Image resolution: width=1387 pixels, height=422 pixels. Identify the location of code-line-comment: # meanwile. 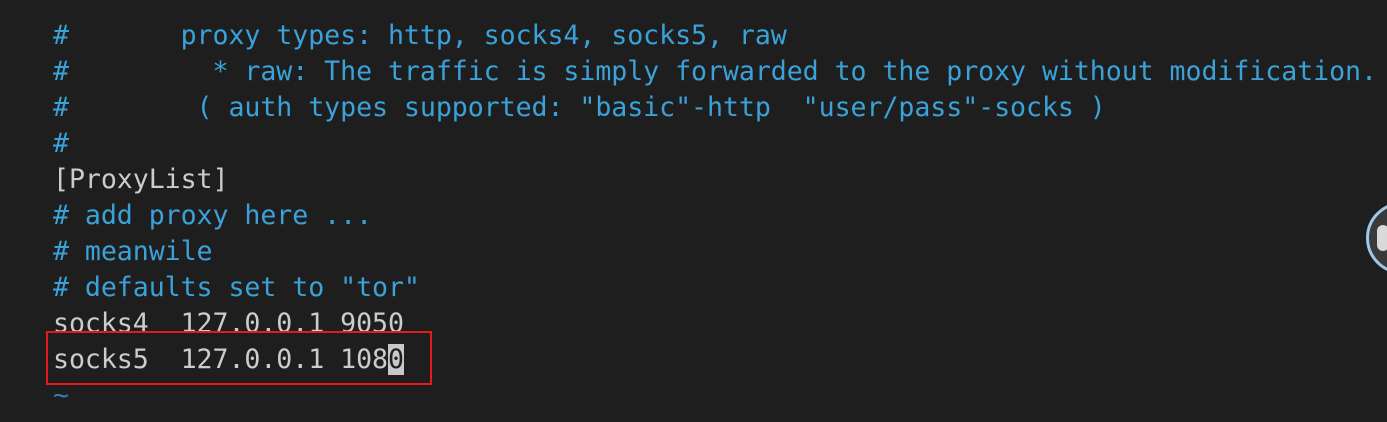
(133, 251).